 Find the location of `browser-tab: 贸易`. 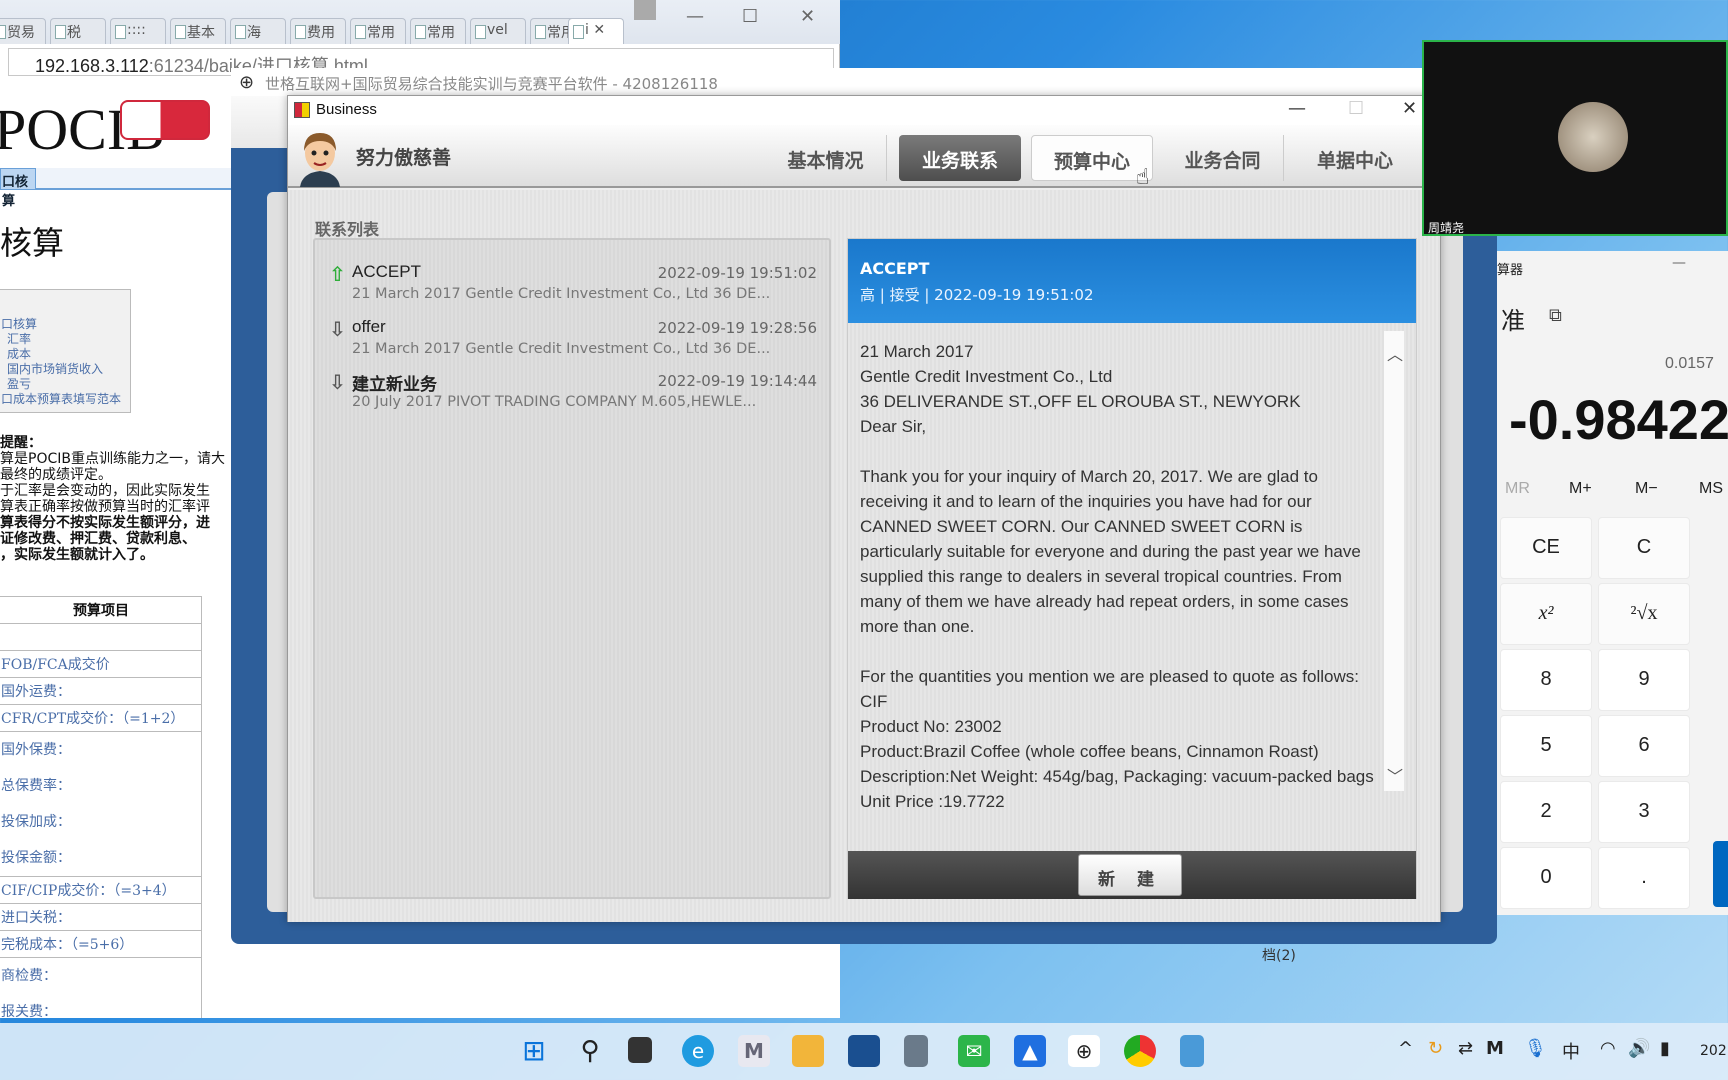

browser-tab: 贸易 is located at coordinates (23, 31).